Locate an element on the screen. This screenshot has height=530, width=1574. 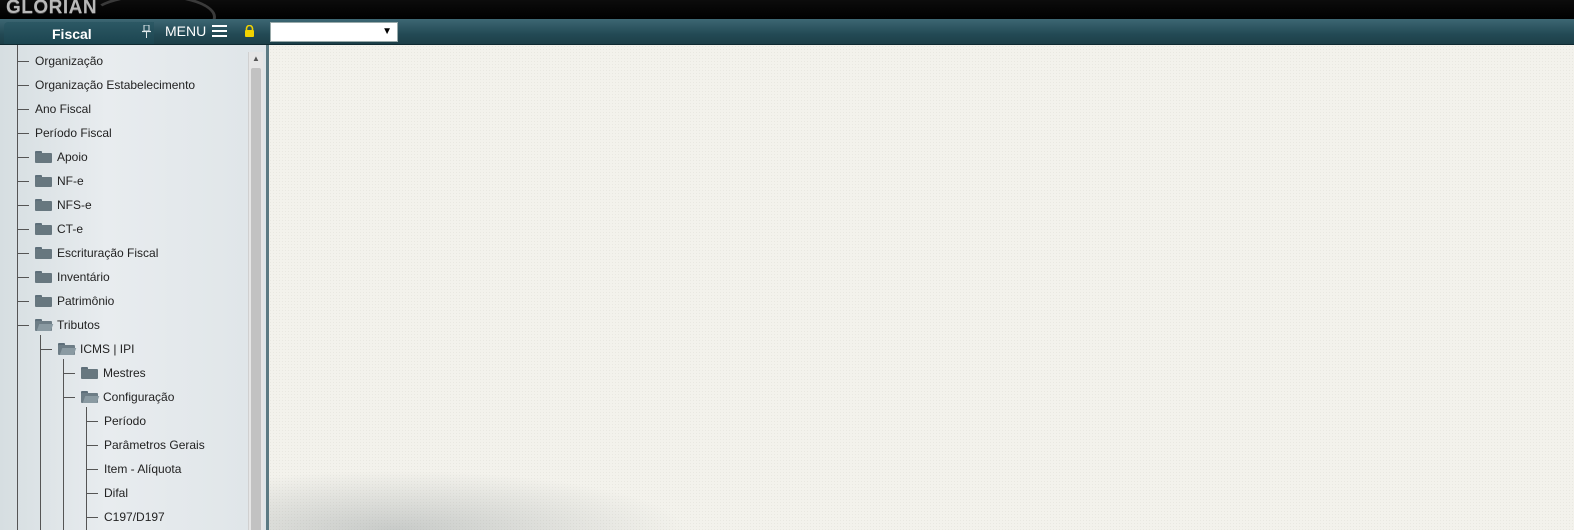
tree-folder: Apoio is located at coordinates (52, 157).